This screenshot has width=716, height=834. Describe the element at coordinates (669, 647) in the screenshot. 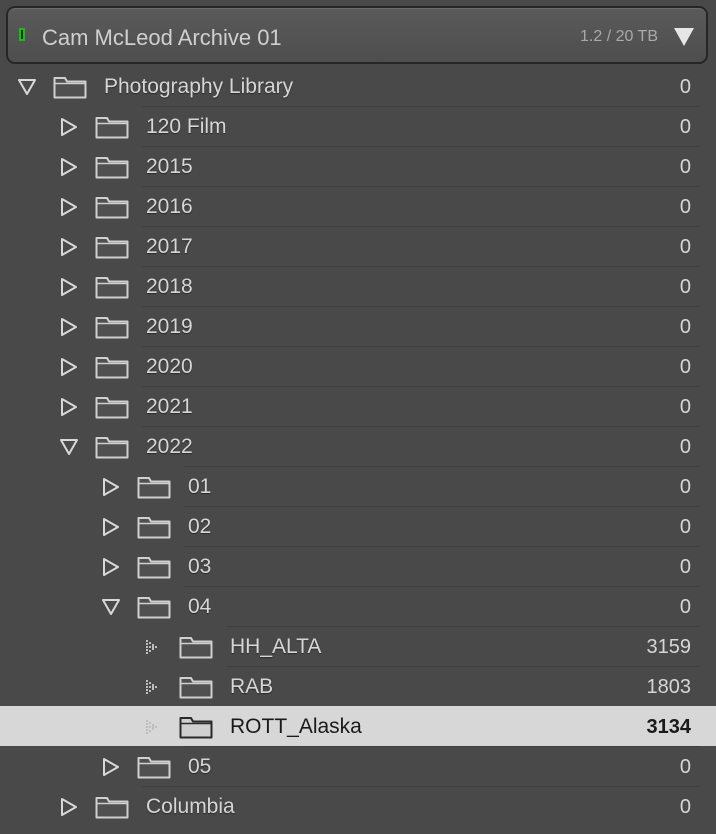

I see `folder-photo-count: 3159` at that location.